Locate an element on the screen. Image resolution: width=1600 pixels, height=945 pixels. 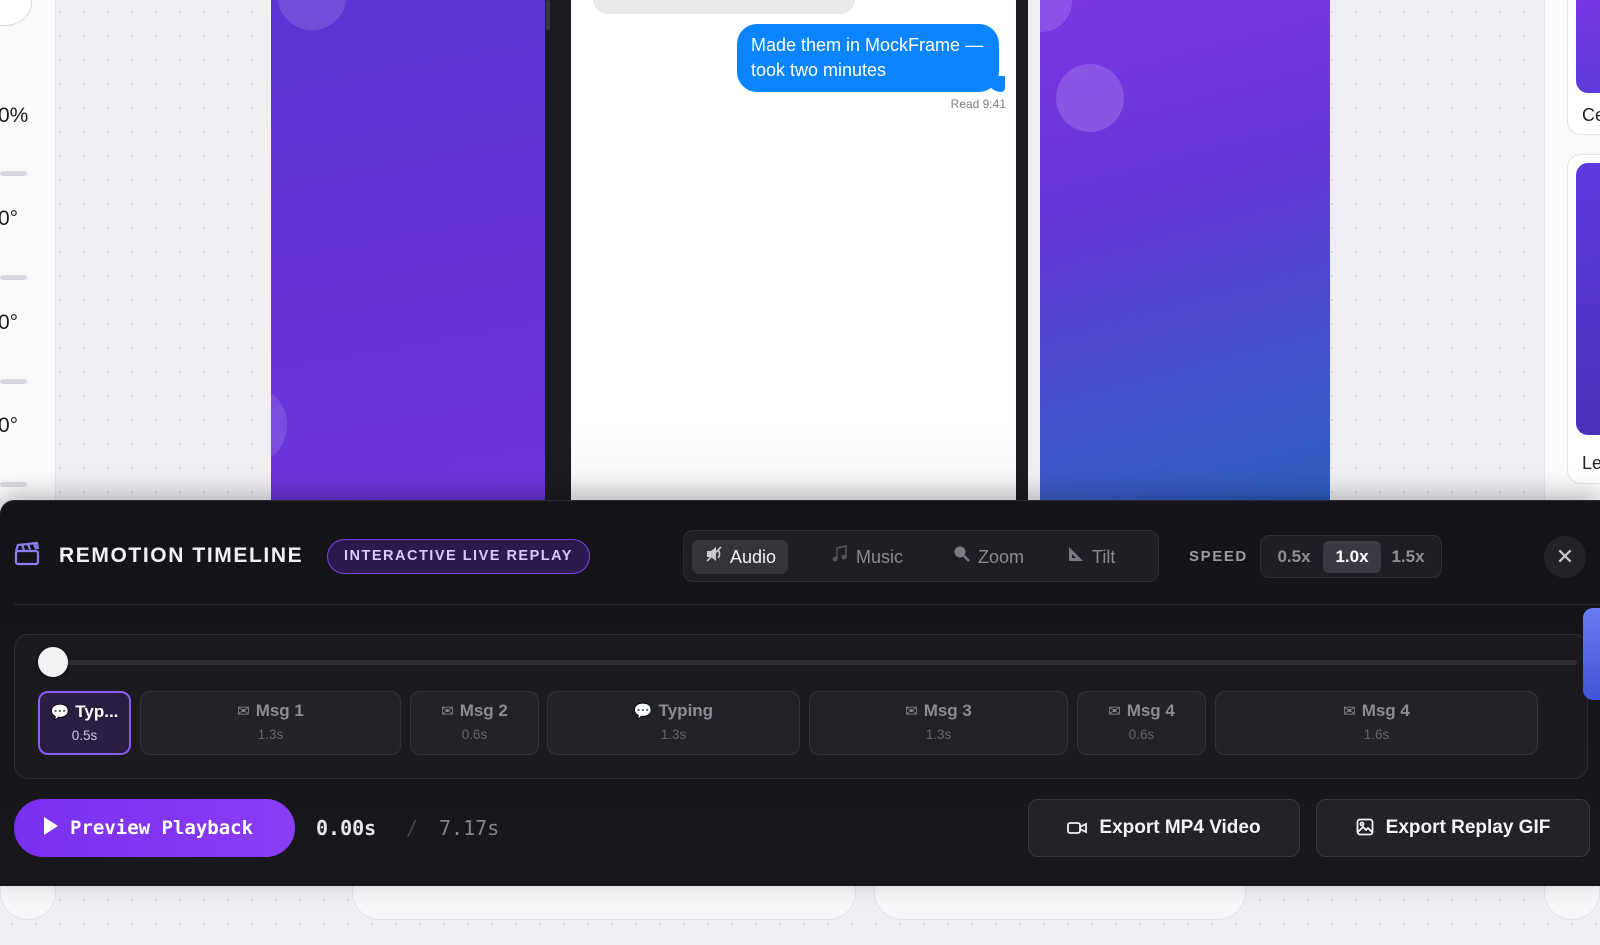
speed-option-1-5x: 1.5x is located at coordinates (1408, 557).